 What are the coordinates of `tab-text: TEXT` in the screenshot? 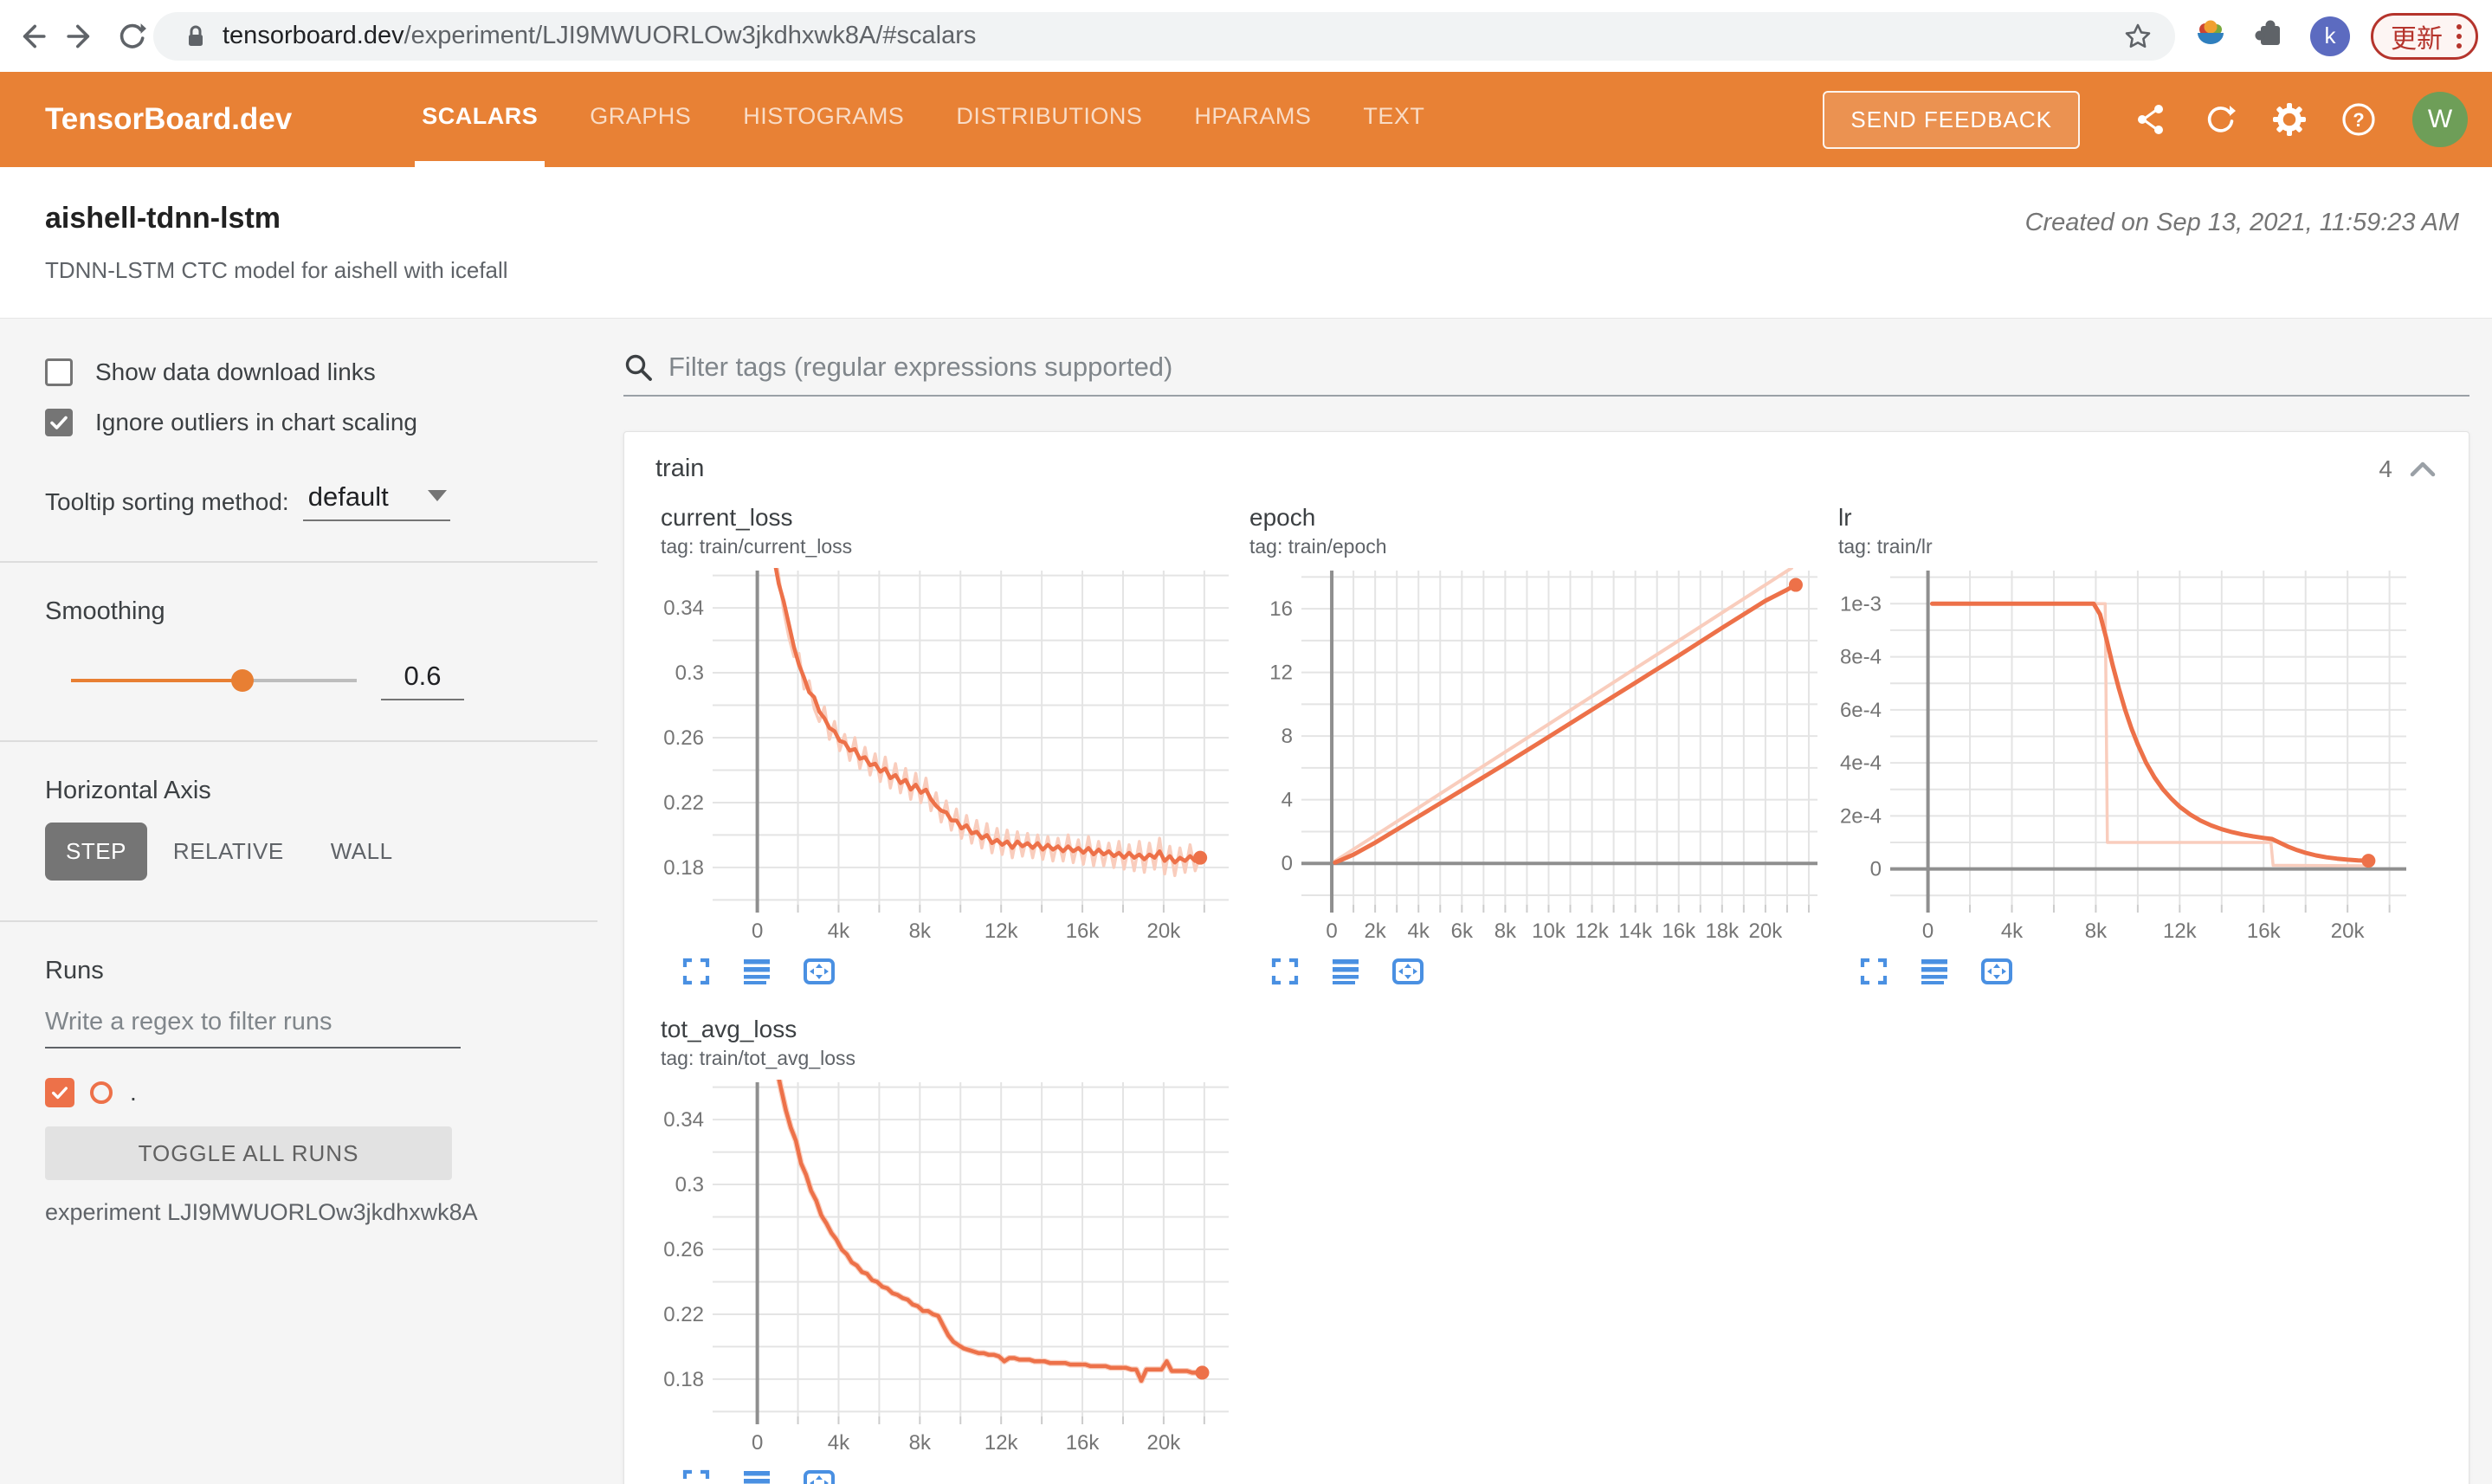 It's located at (1393, 119).